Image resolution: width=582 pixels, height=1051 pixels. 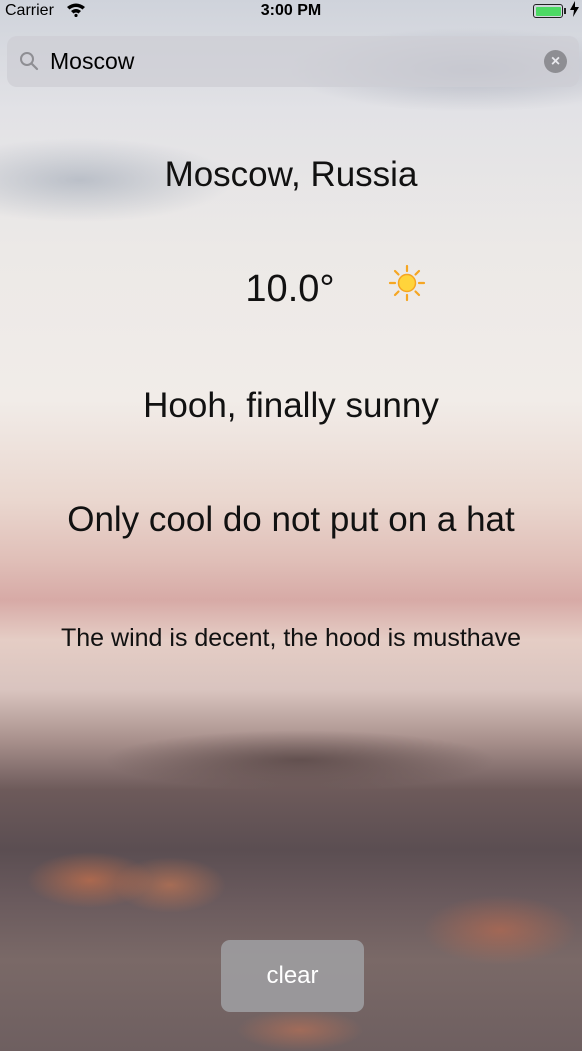 I want to click on battery-level, so click(x=548, y=11).